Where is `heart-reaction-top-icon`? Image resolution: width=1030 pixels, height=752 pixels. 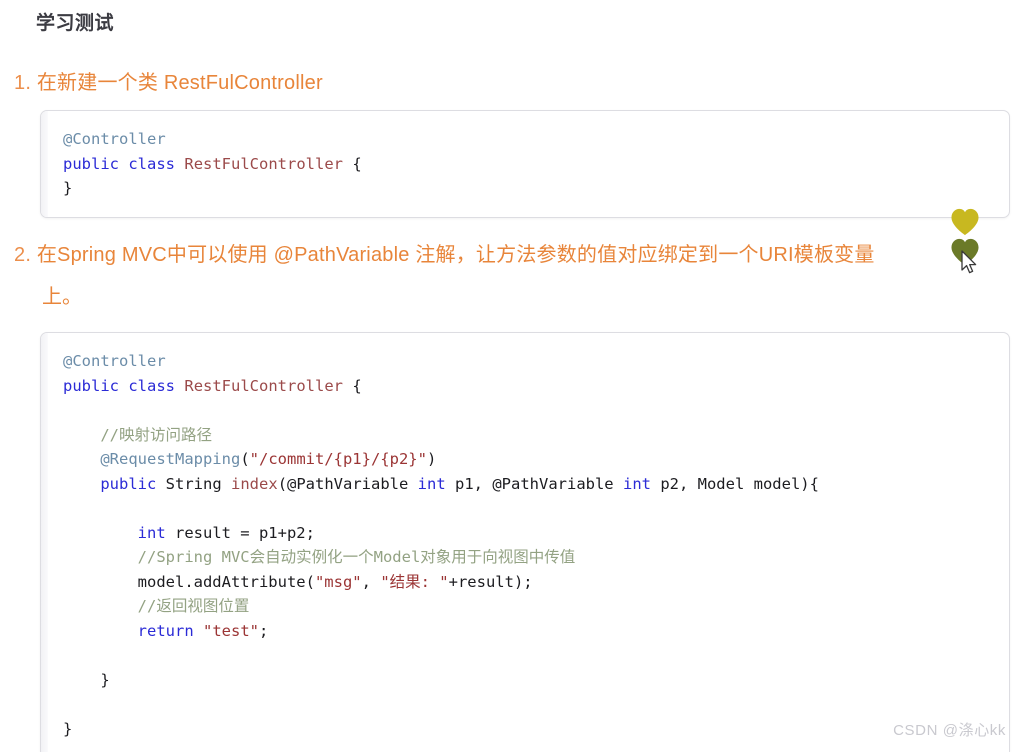
heart-reaction-top-icon is located at coordinates (965, 222).